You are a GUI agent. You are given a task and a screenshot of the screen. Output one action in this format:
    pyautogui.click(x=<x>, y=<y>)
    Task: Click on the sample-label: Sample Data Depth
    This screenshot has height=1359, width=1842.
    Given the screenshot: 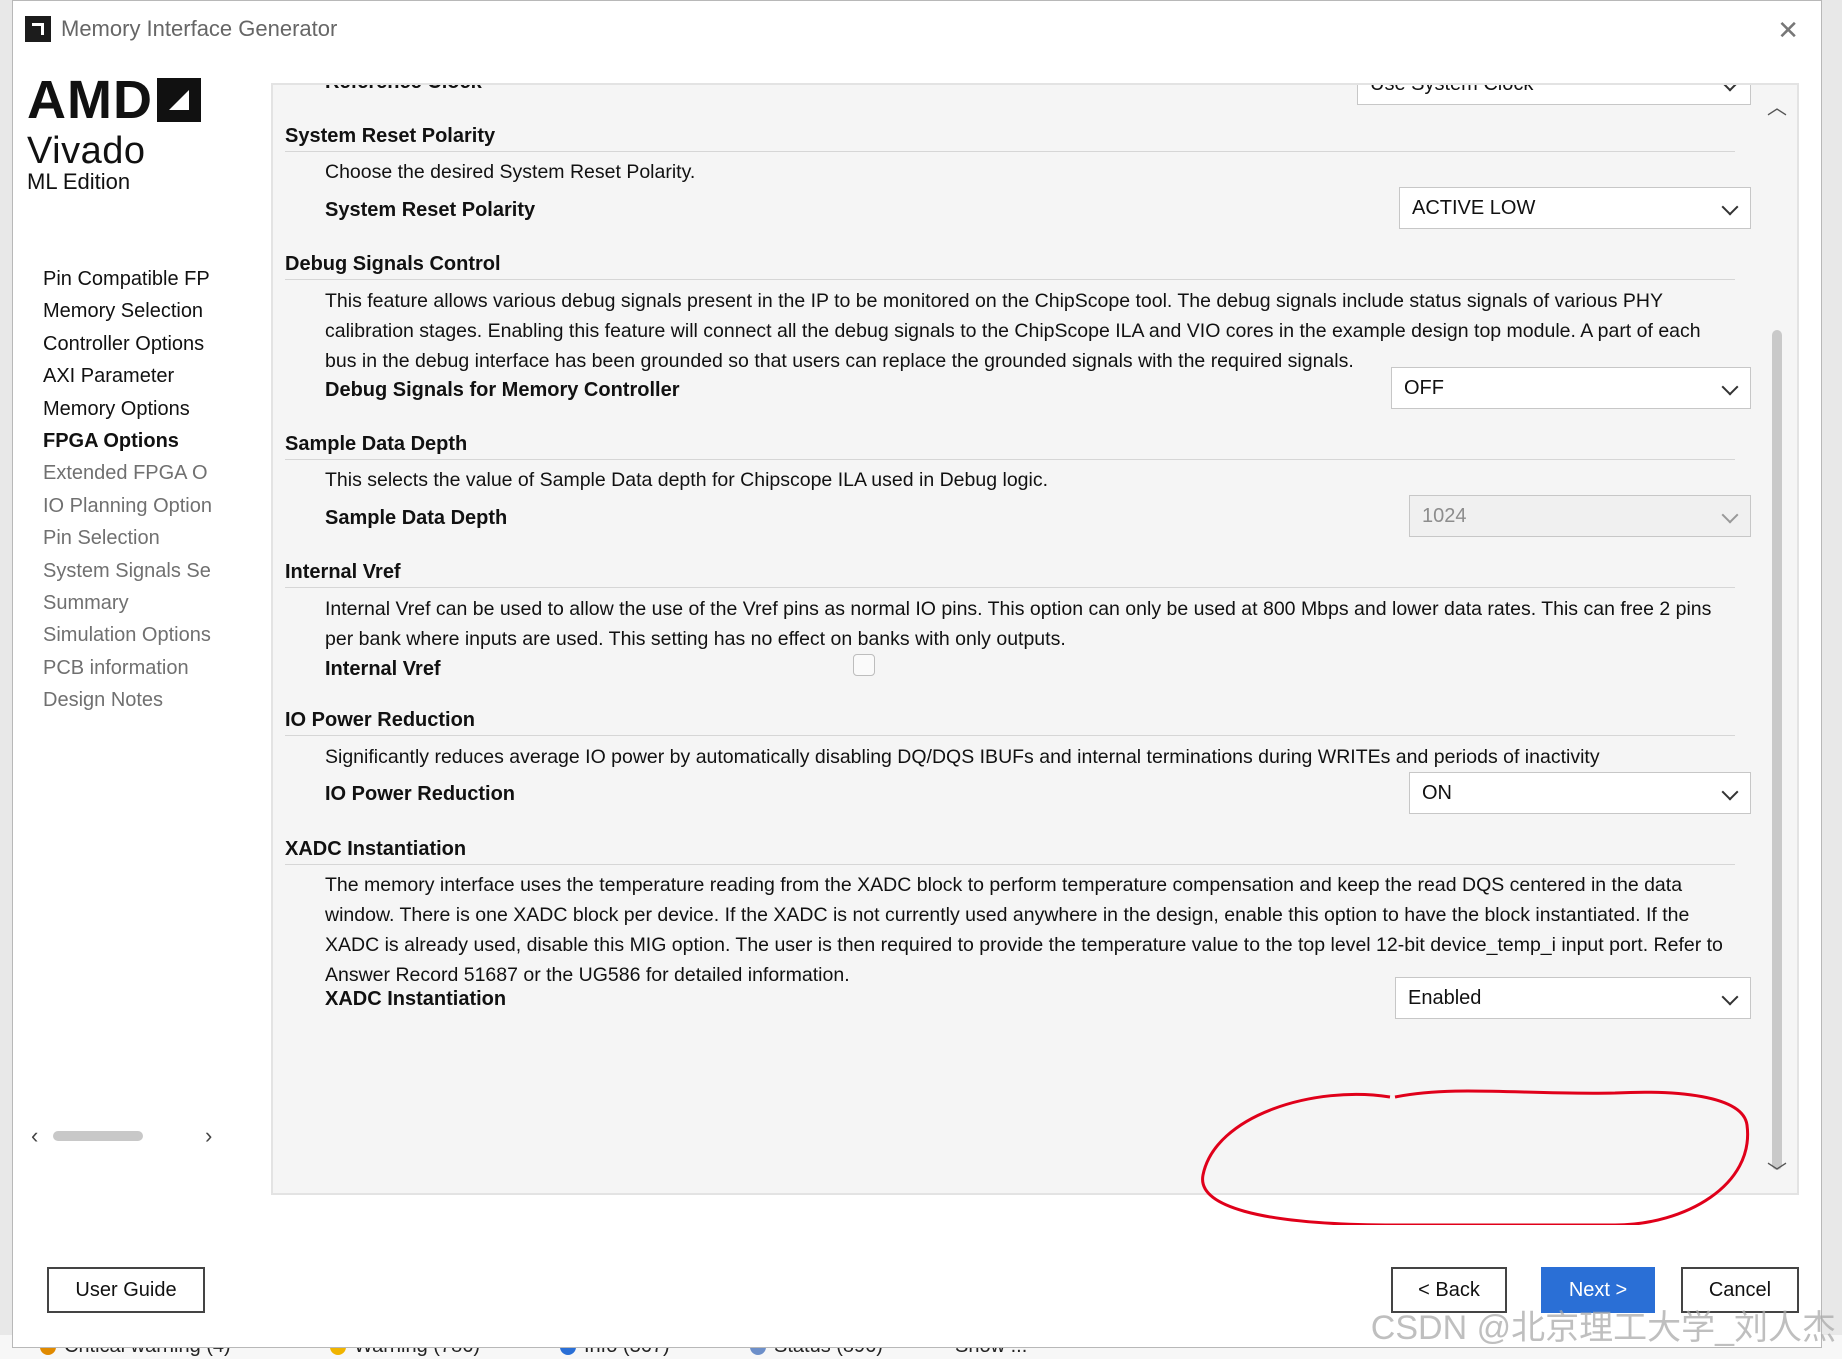 What is the action you would take?
    pyautogui.click(x=416, y=518)
    